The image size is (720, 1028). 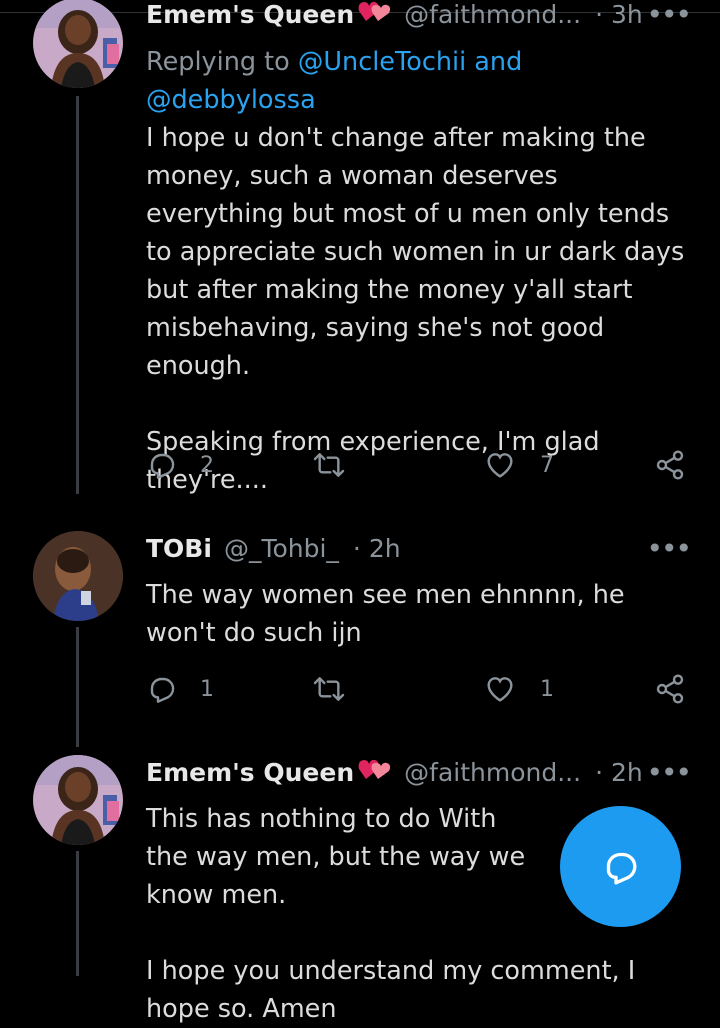 What do you see at coordinates (207, 465) in the screenshot?
I see `reply-count: 2` at bounding box center [207, 465].